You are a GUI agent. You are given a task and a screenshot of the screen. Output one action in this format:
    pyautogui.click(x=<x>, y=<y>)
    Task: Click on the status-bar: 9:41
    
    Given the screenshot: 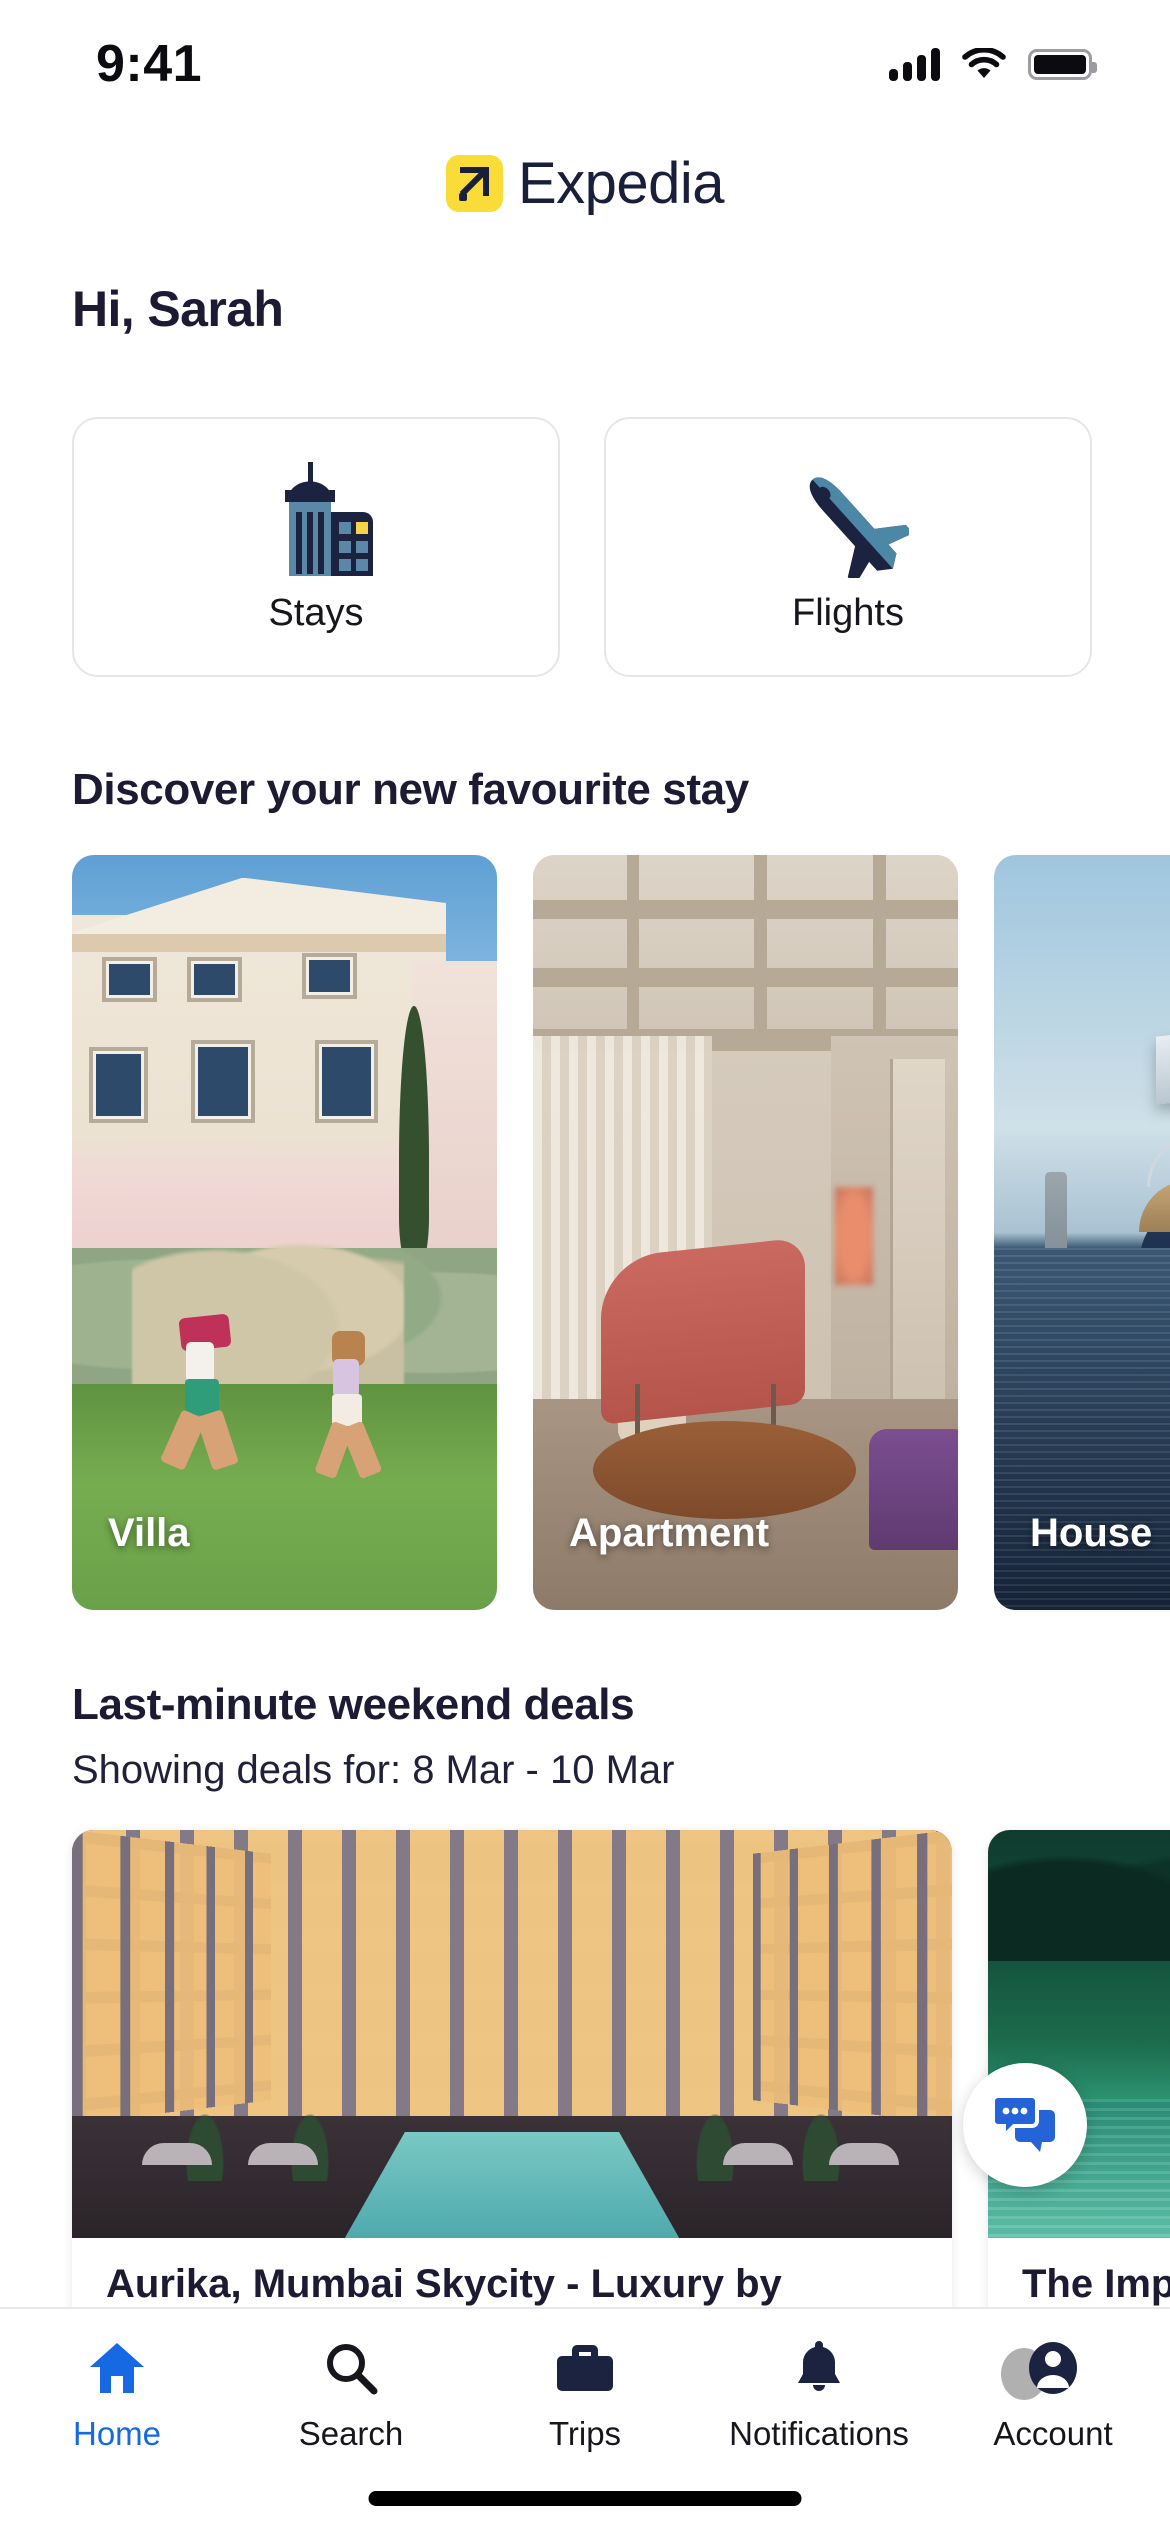 What is the action you would take?
    pyautogui.click(x=585, y=64)
    